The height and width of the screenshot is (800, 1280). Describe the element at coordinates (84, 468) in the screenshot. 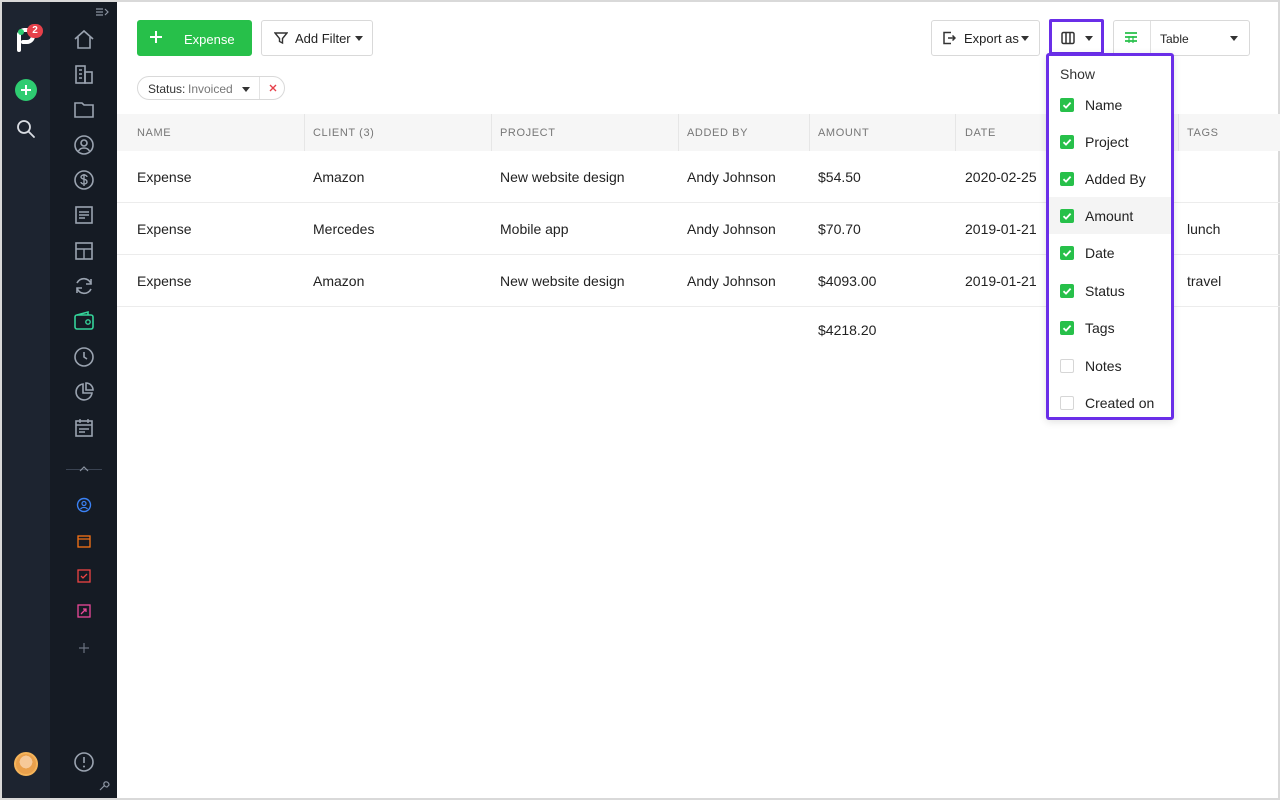

I see `chevron-up-icon` at that location.